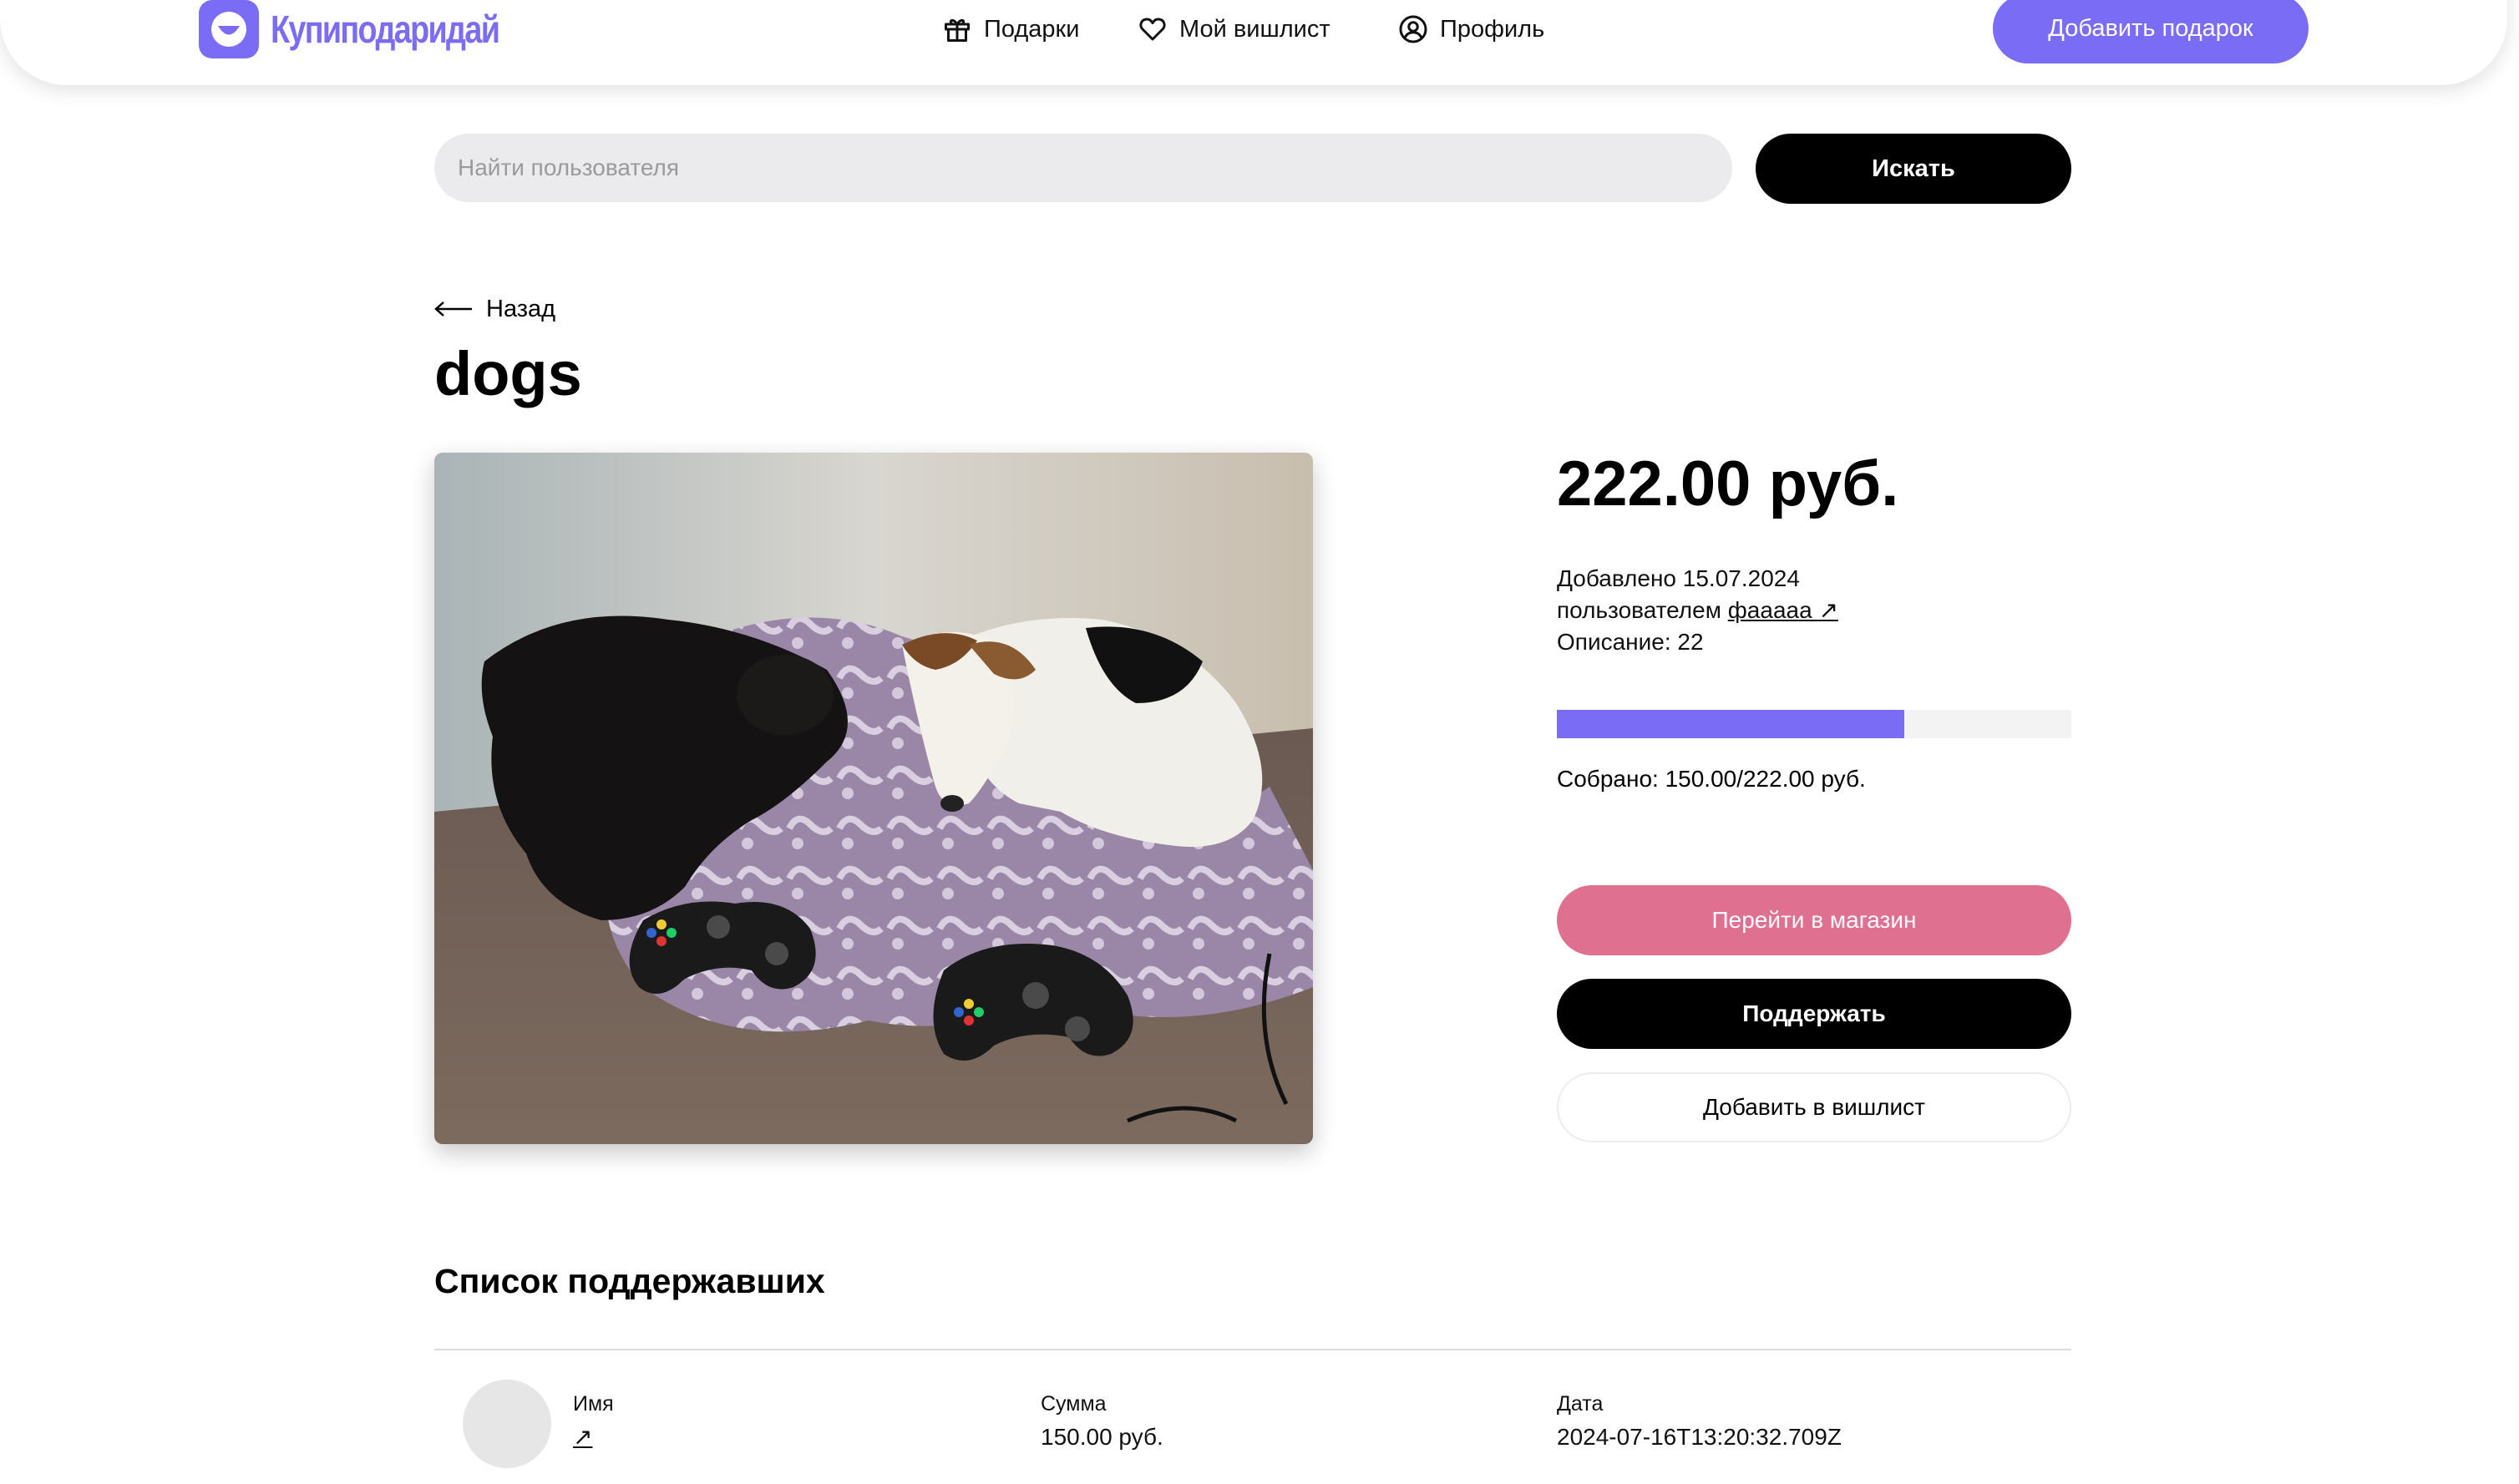 The image size is (2519, 1484). I want to click on supporter-profile-link: ↗, so click(582, 1437).